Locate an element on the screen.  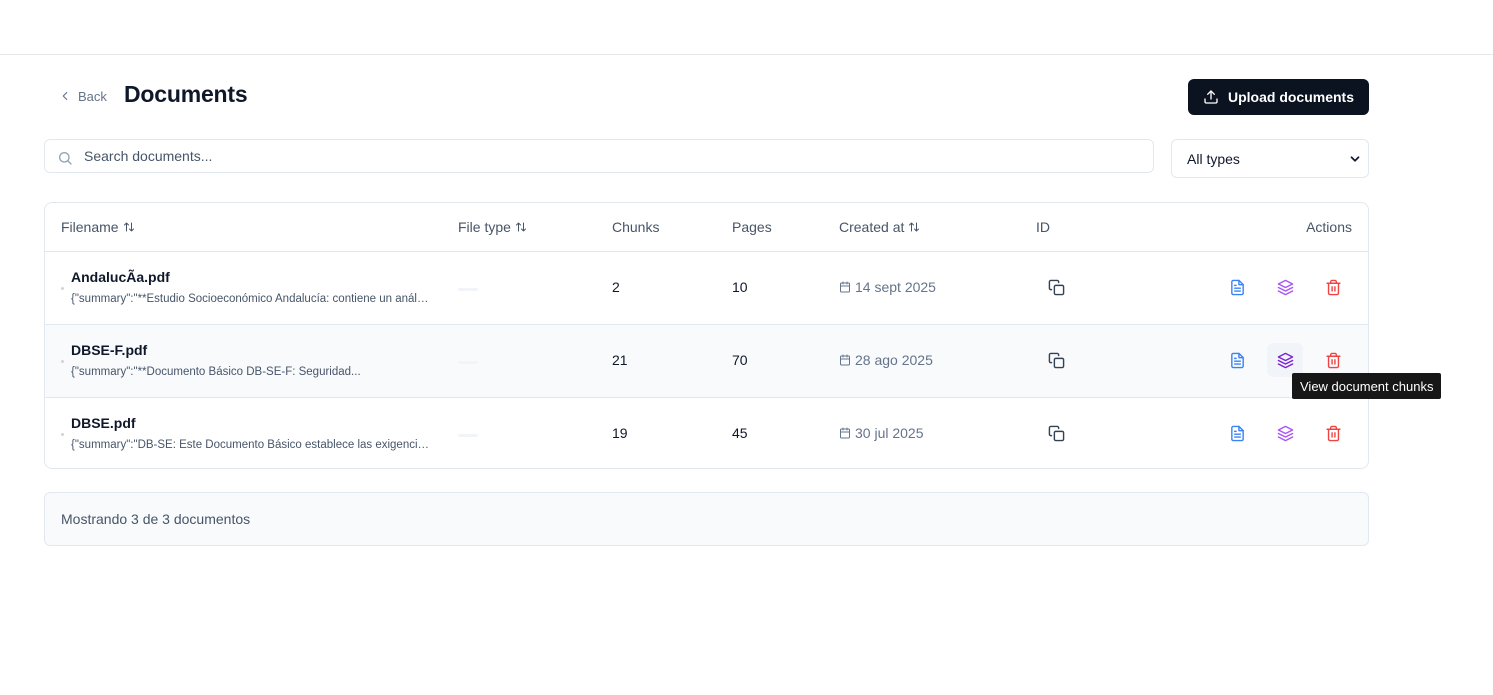
filename: AndalucÃa.pdf is located at coordinates (120, 277).